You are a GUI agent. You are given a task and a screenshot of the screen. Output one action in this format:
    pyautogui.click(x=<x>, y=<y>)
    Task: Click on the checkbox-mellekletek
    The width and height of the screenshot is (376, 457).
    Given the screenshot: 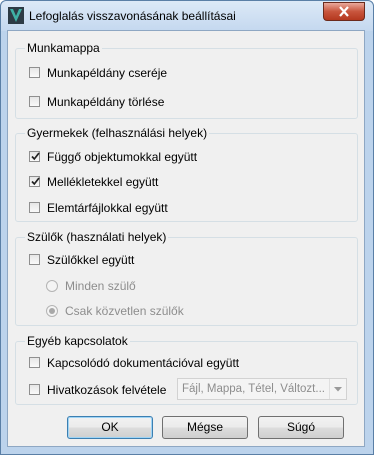 What is the action you would take?
    pyautogui.click(x=34, y=181)
    